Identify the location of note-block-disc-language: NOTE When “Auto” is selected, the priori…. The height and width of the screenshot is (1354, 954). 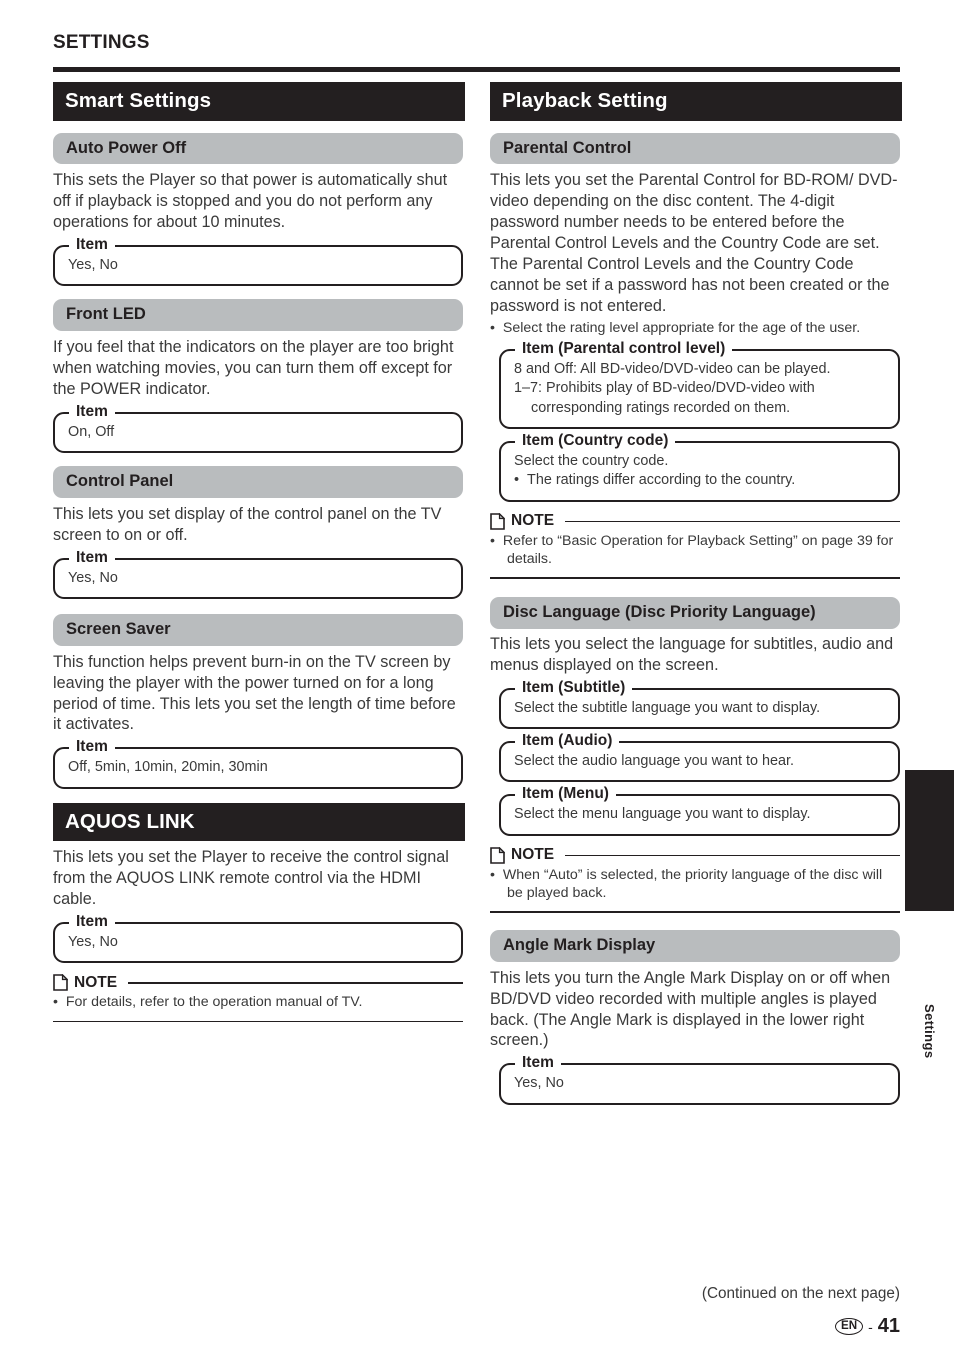
(695, 879).